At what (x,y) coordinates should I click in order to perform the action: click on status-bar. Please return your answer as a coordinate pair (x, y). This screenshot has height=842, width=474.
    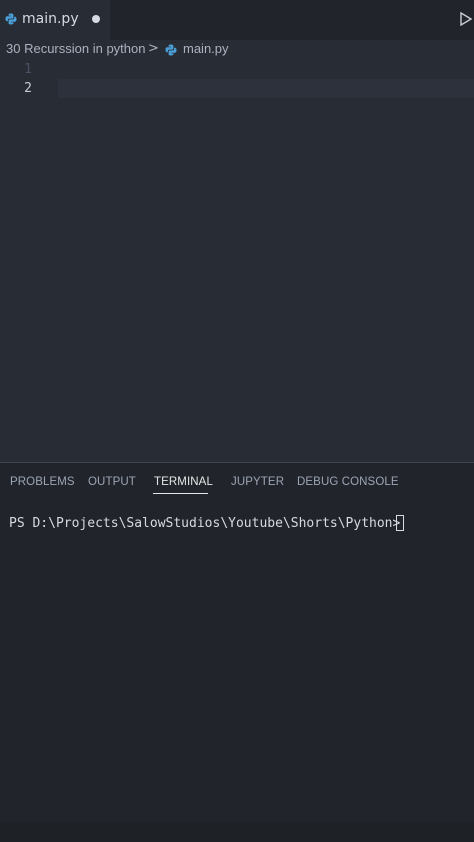
    Looking at the image, I should click on (237, 832).